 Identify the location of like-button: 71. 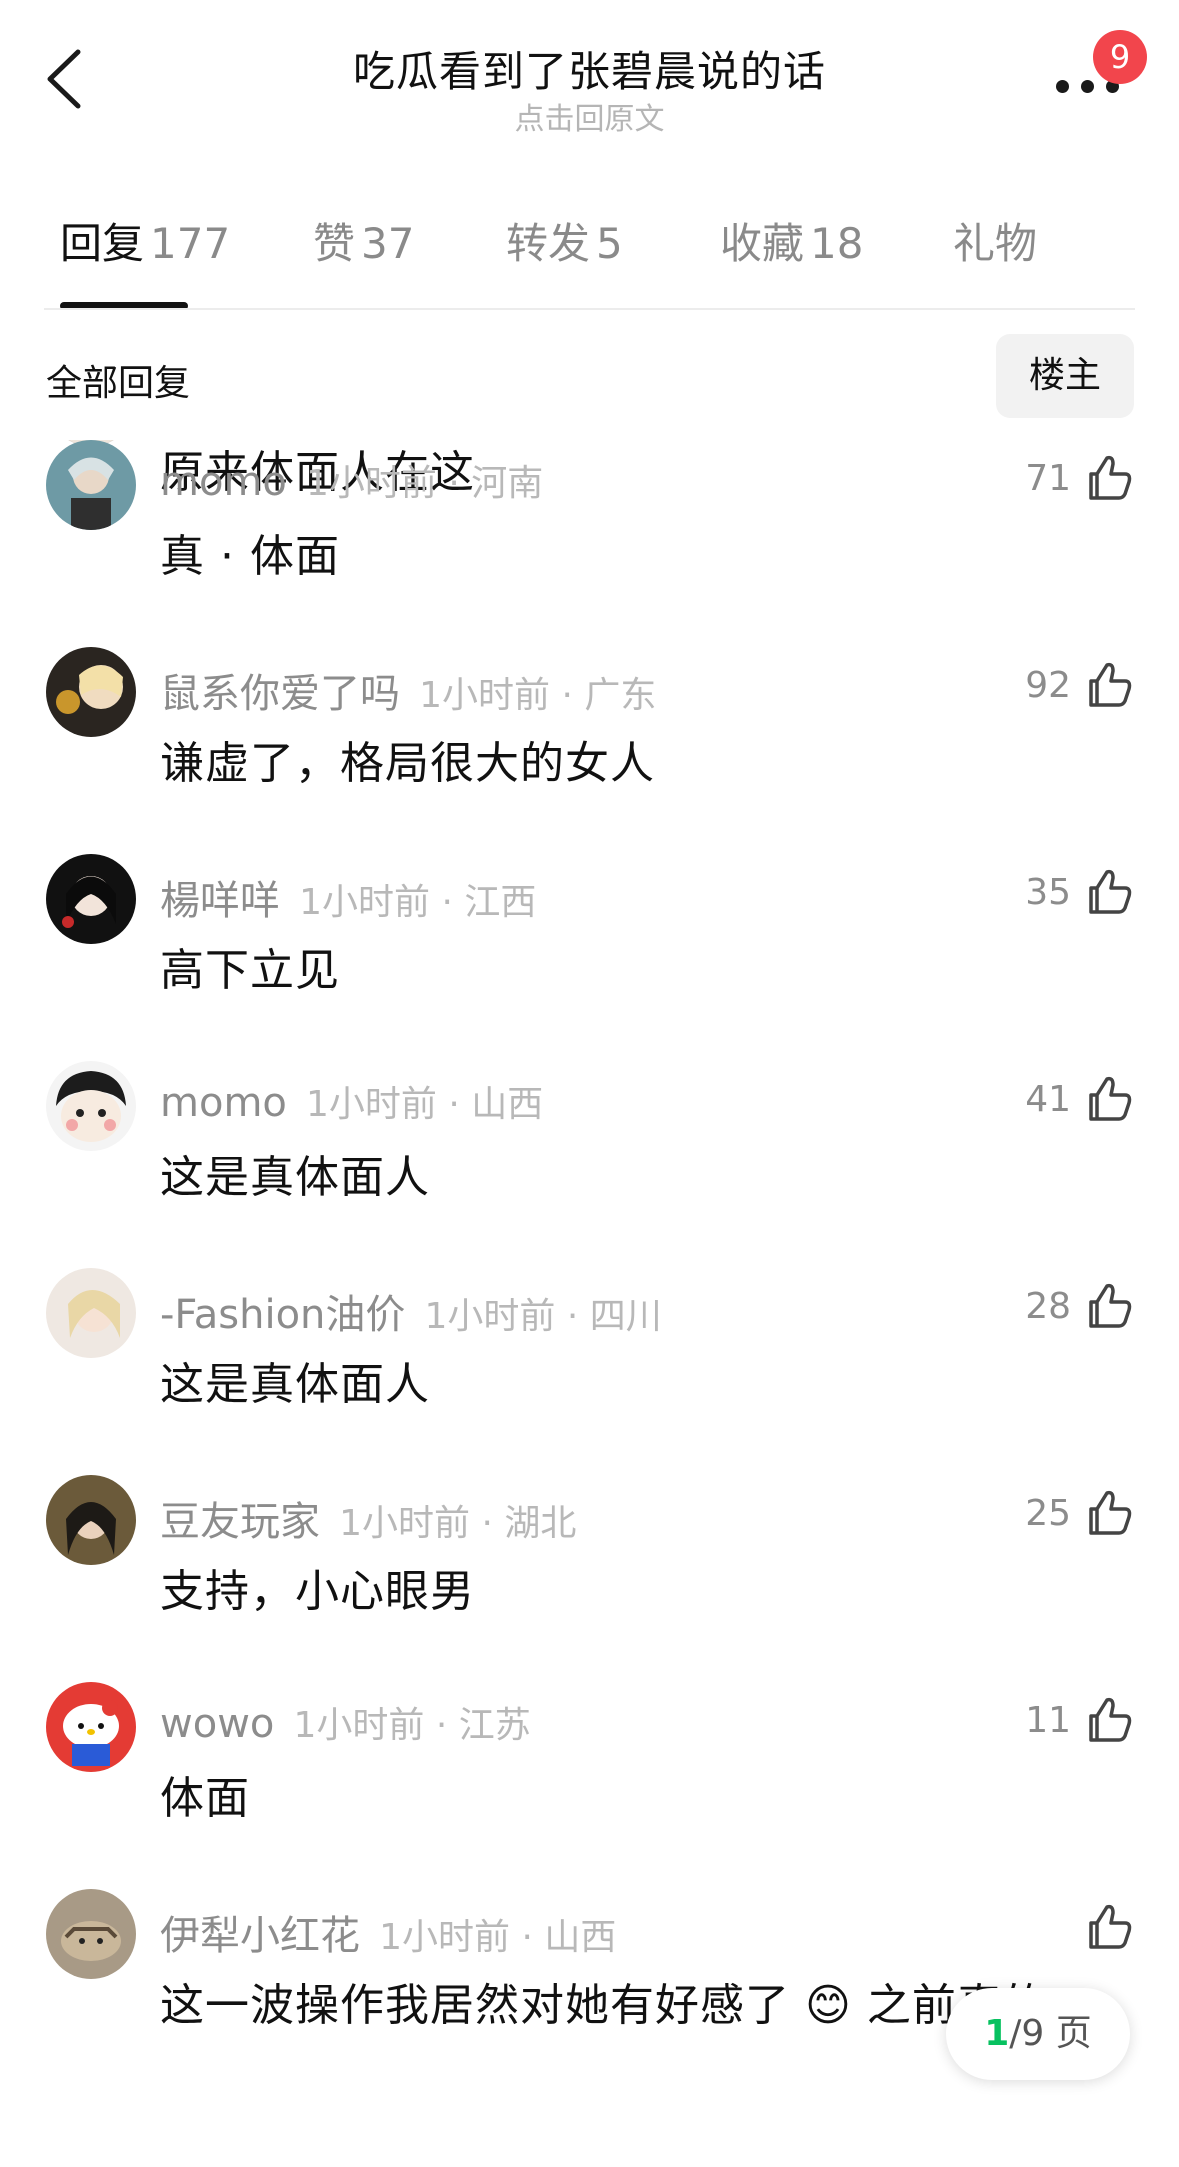
(1080, 478).